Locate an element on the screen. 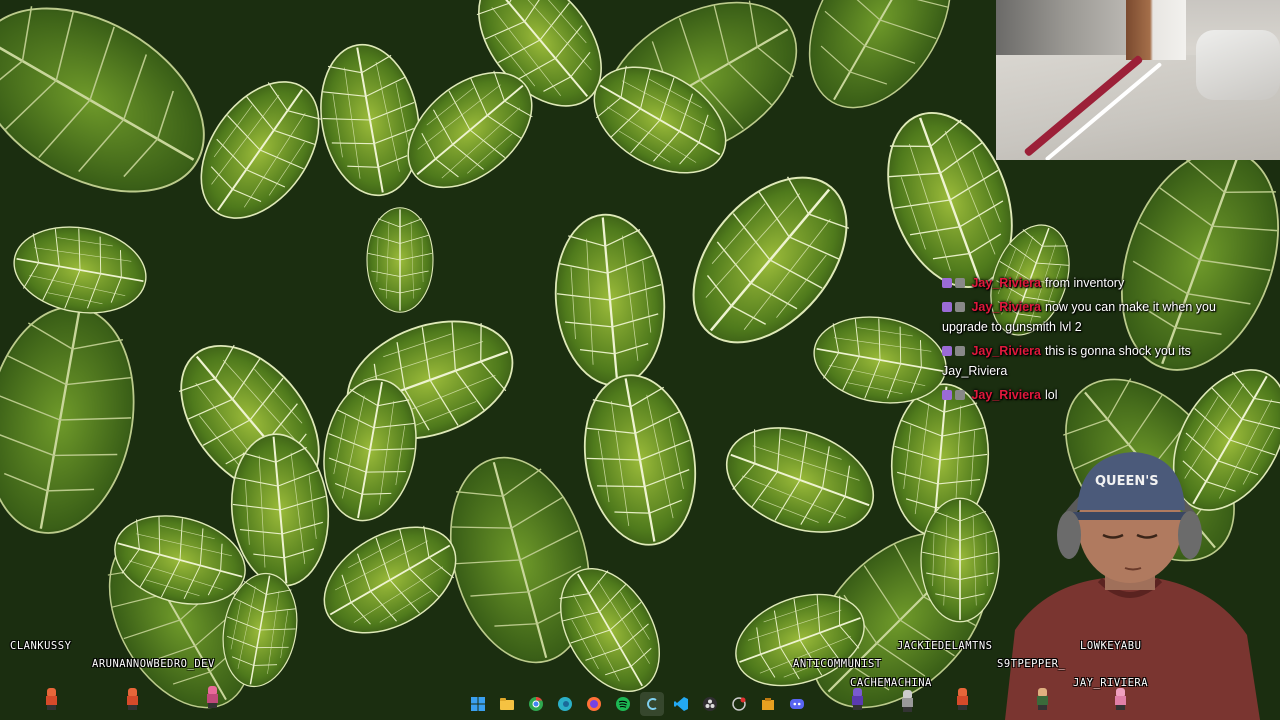 The height and width of the screenshot is (720, 1280). edge-icon is located at coordinates (565, 704).